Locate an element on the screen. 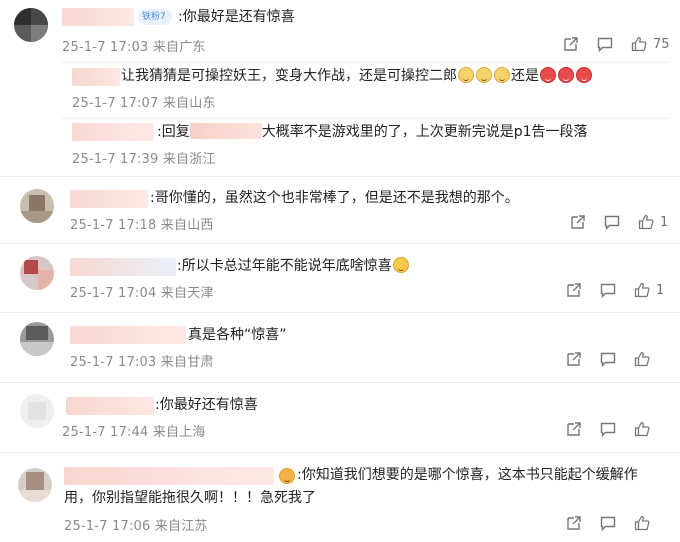 The image size is (680, 542). comment-item: 真是各种“惊喜” 25-1-7 17:03 来自甘肃 is located at coordinates (340, 348).